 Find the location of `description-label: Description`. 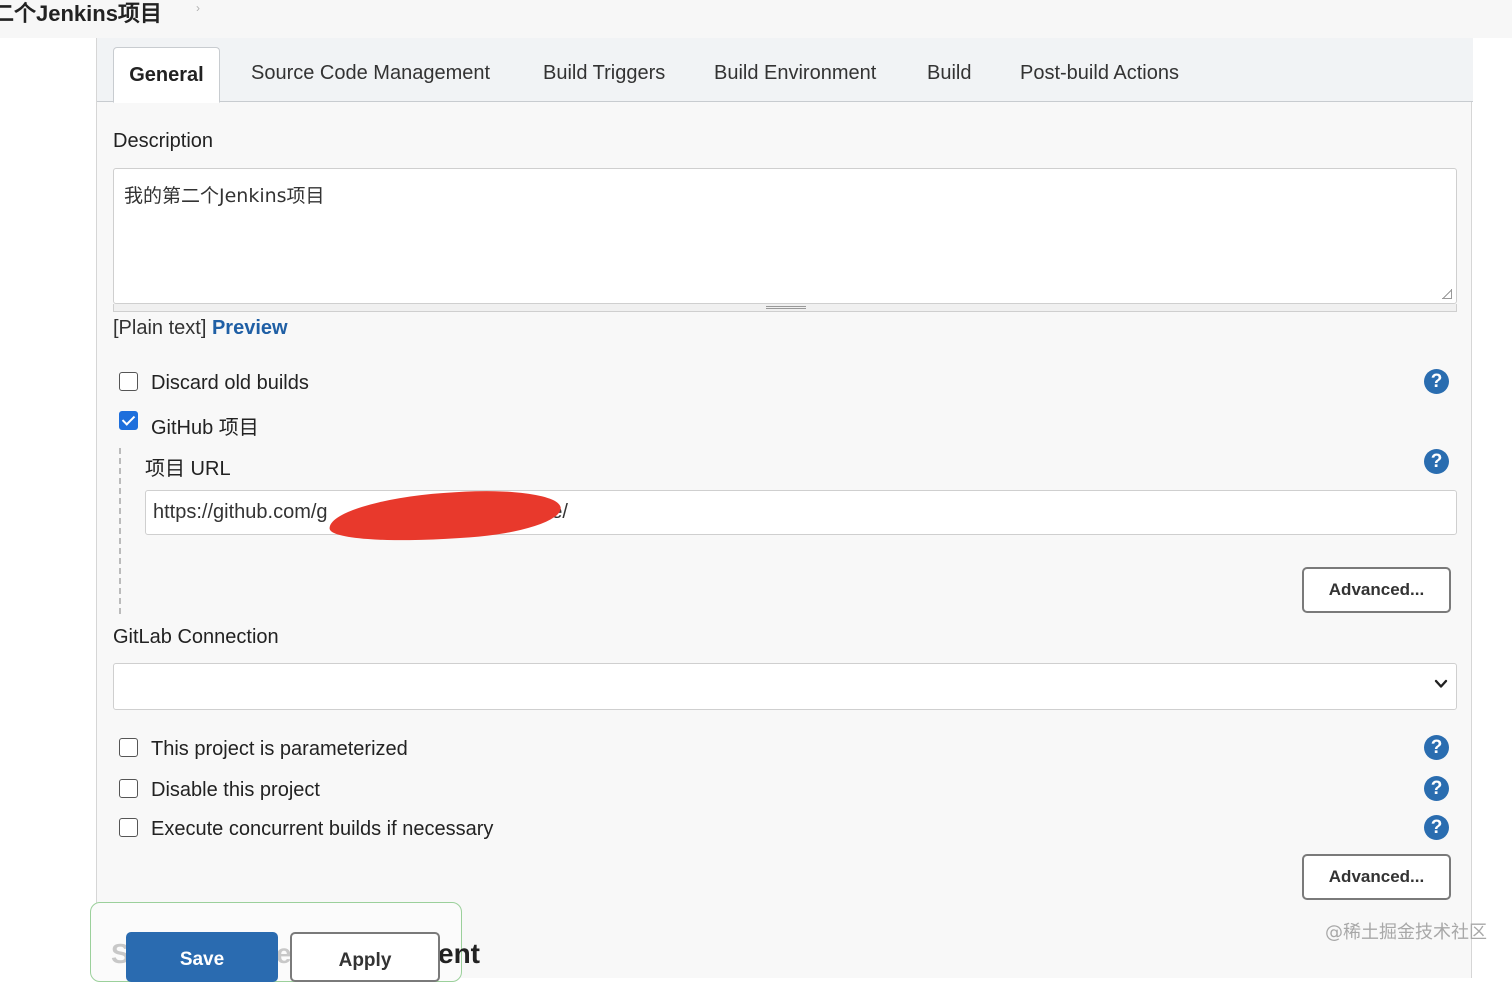

description-label: Description is located at coordinates (163, 141).